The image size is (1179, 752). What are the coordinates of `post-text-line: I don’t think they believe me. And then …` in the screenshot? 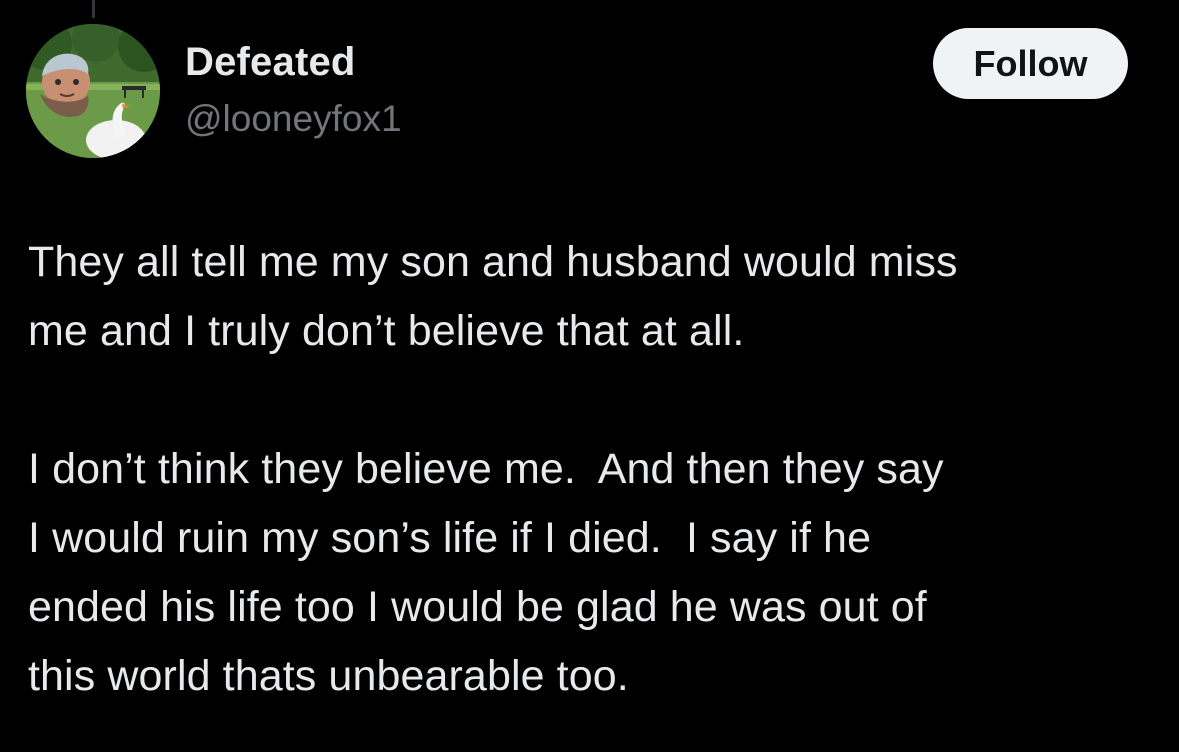 It's located at (486, 469).